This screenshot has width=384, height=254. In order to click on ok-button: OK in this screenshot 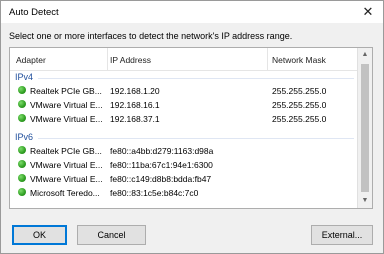, I will do `click(39, 235)`.